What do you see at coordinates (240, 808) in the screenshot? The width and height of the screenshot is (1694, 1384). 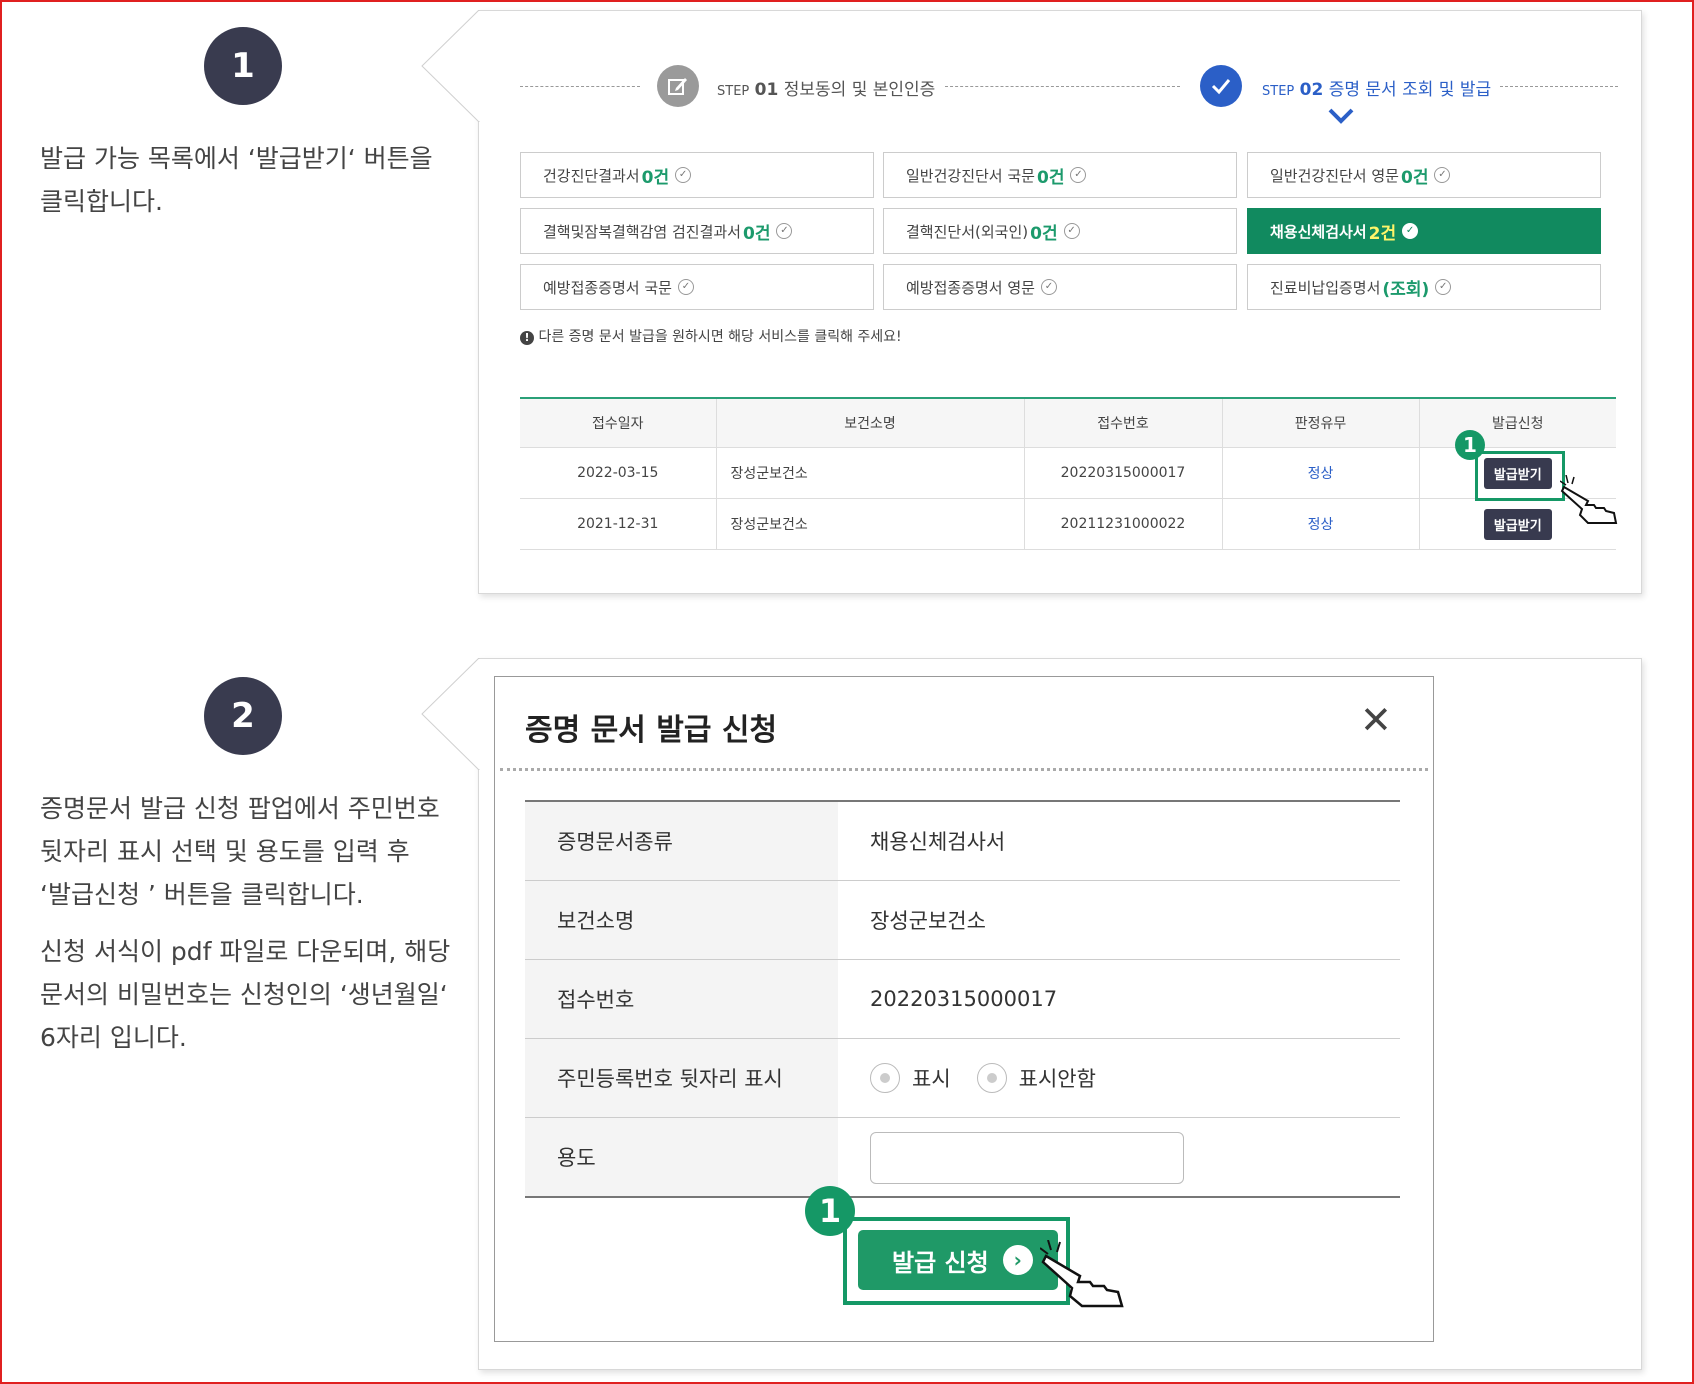 I see `step-2-text-line: 증명문서 발급 신청 팝업에서 주민번호` at bounding box center [240, 808].